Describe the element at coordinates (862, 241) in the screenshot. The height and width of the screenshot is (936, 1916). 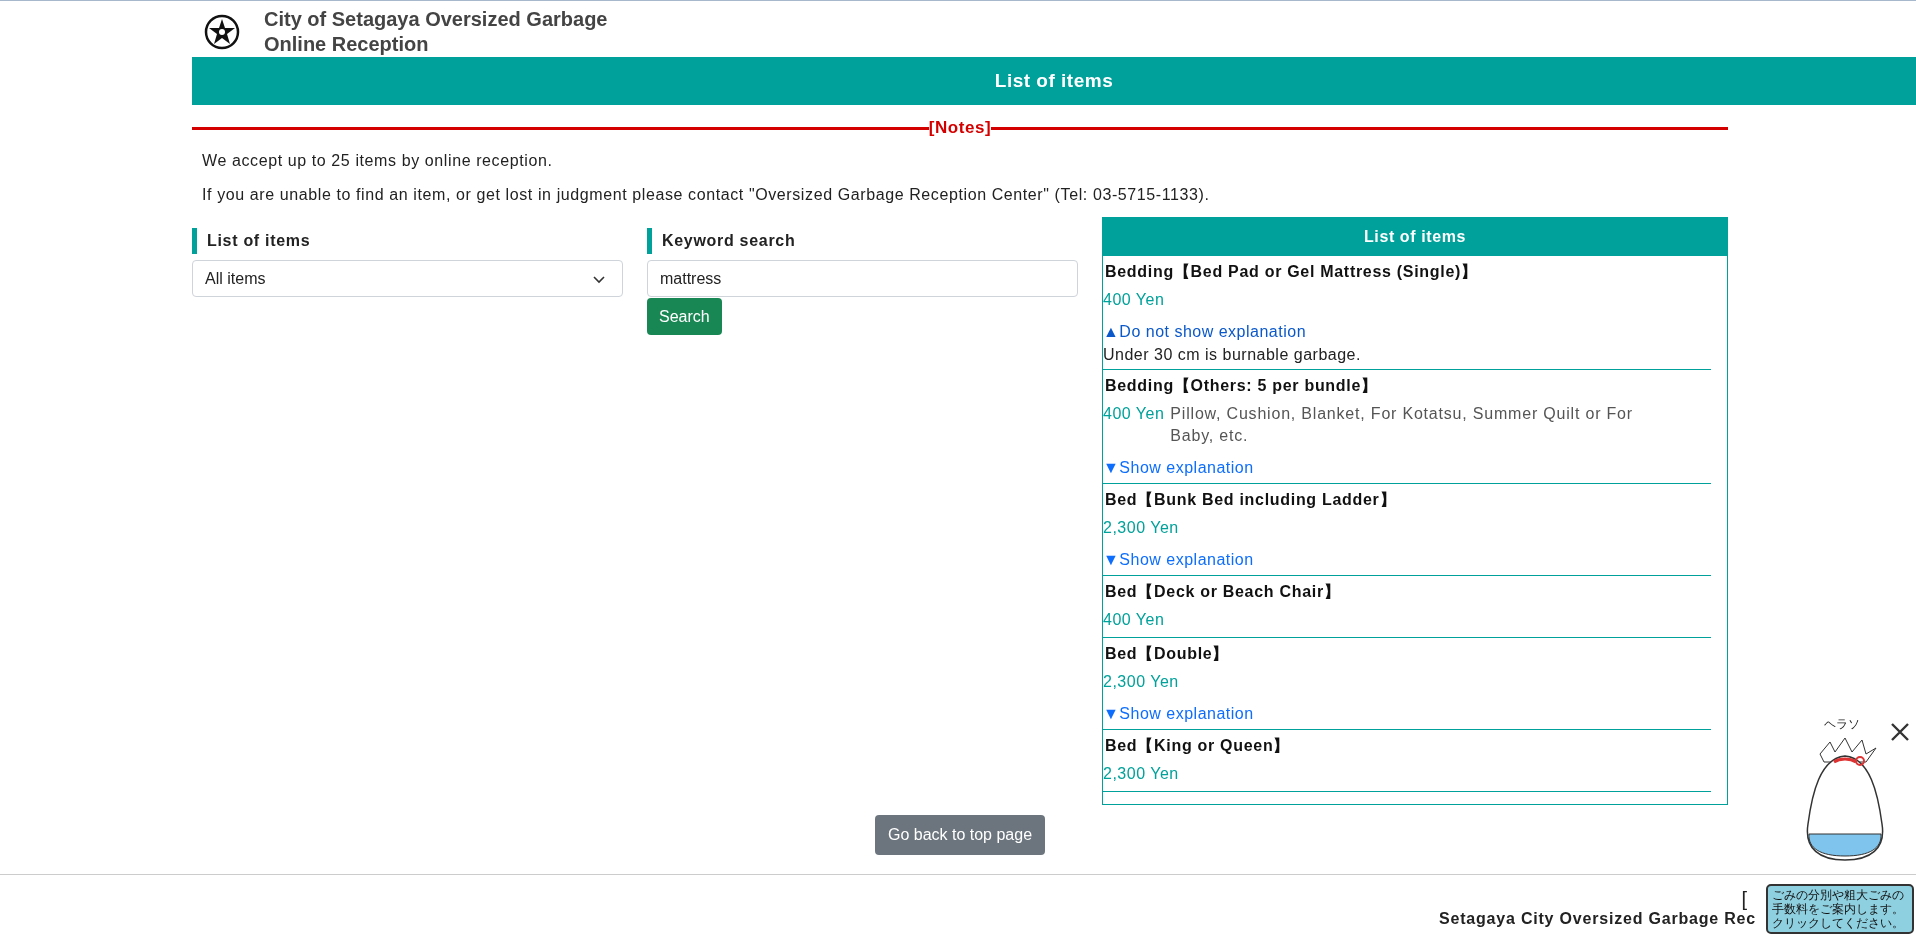
I see `section-heading: Keyword search` at that location.